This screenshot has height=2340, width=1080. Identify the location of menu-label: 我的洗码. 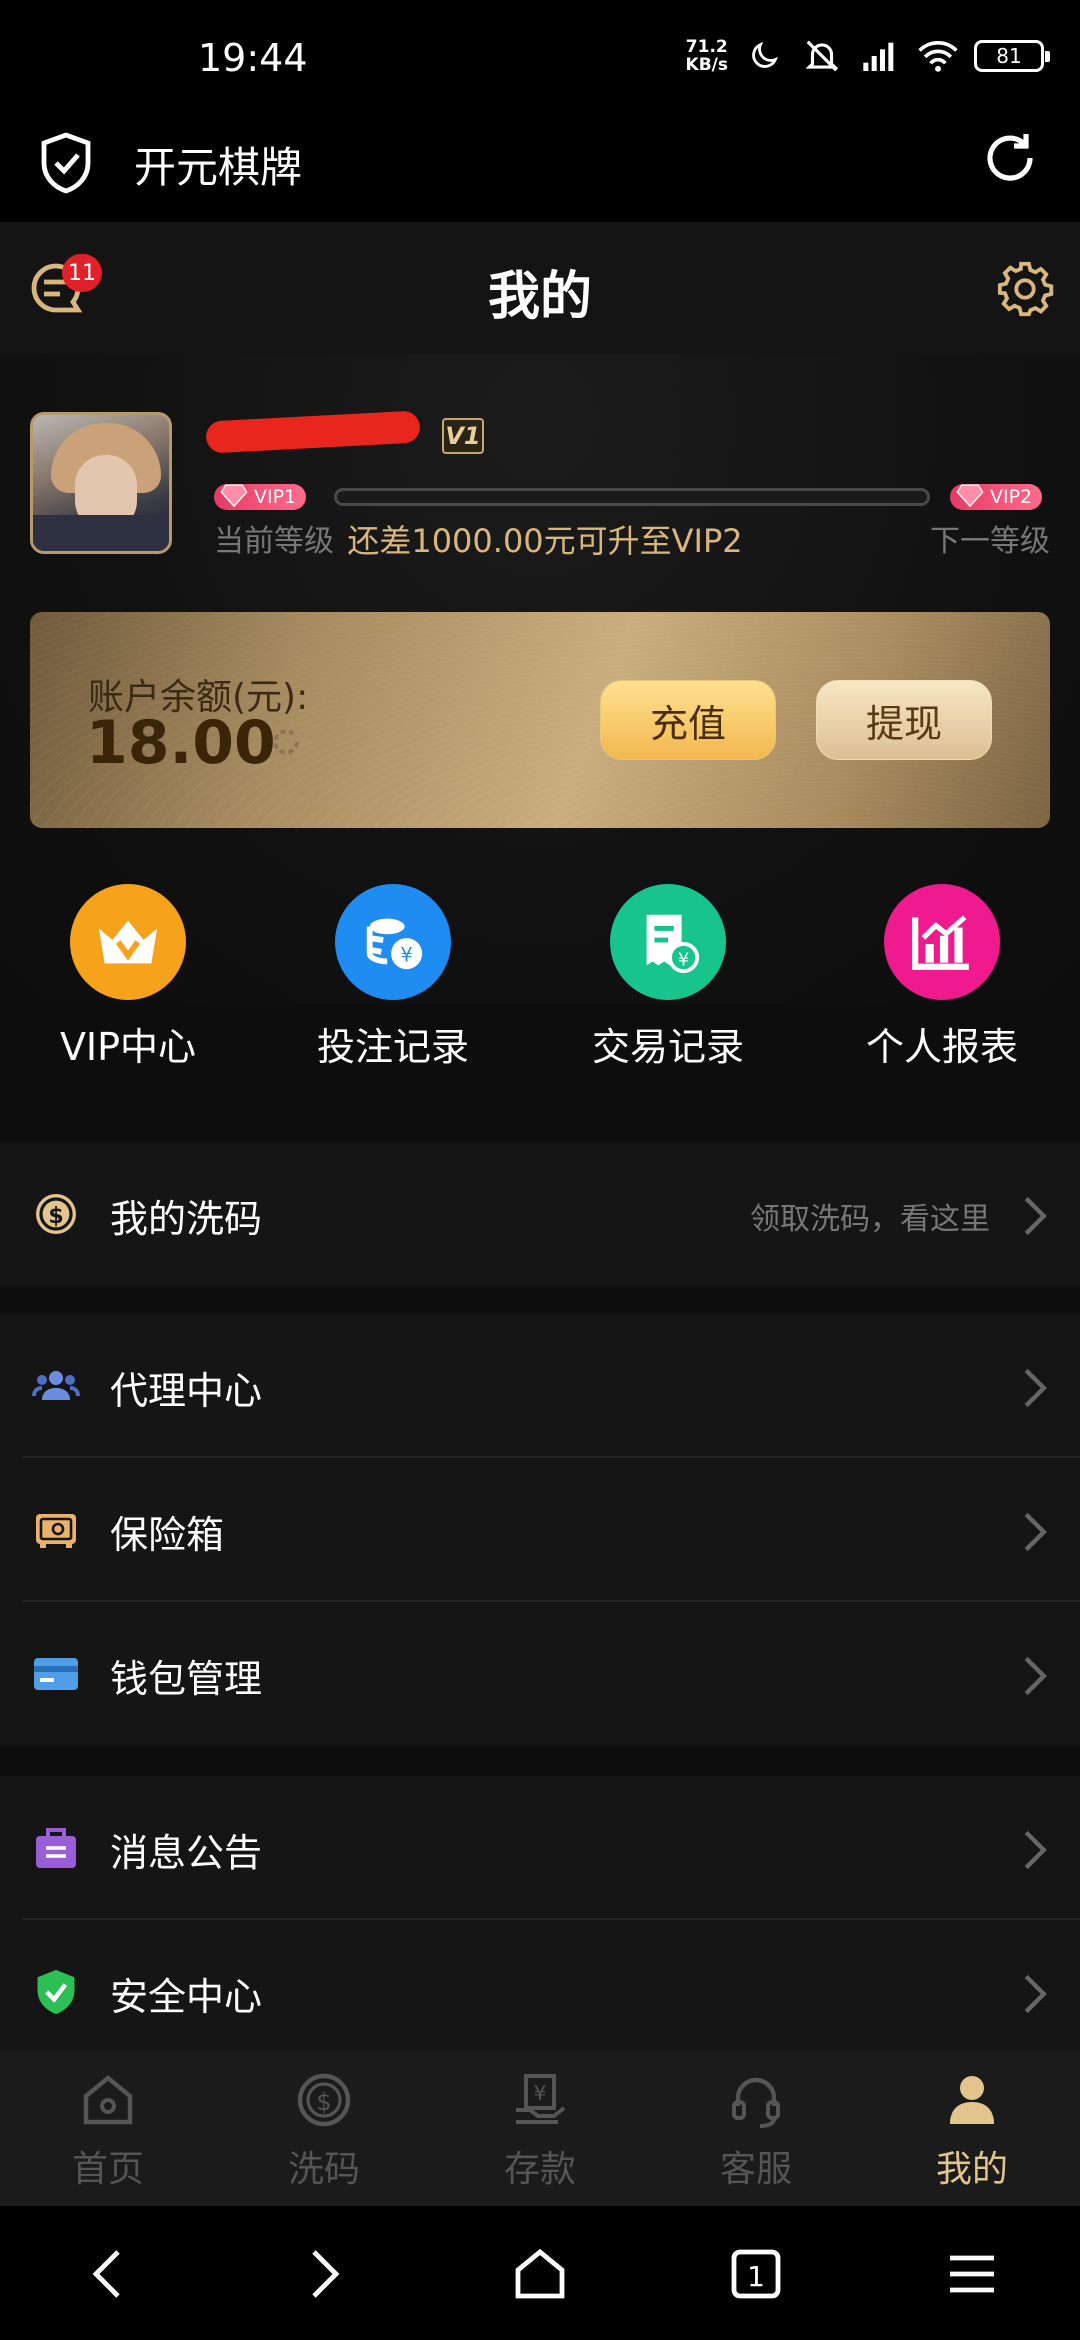
(186, 1219).